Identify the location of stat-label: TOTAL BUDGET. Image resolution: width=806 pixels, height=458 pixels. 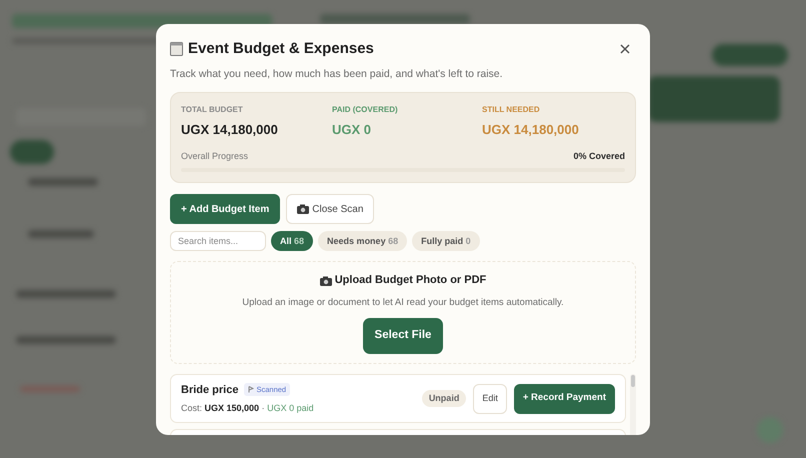
(212, 110).